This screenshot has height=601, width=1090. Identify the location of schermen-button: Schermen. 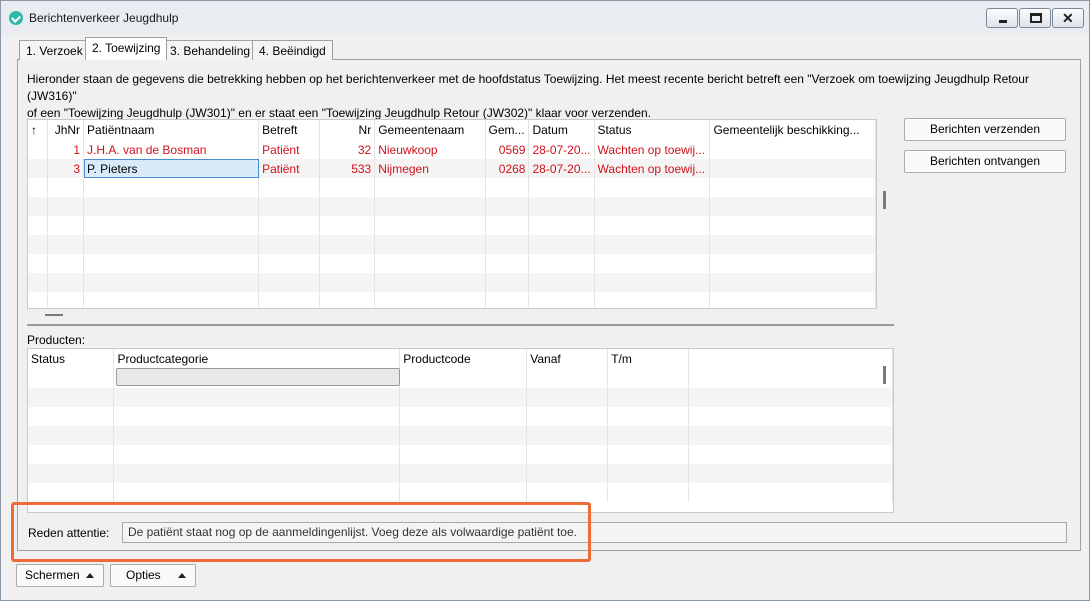
(60, 575).